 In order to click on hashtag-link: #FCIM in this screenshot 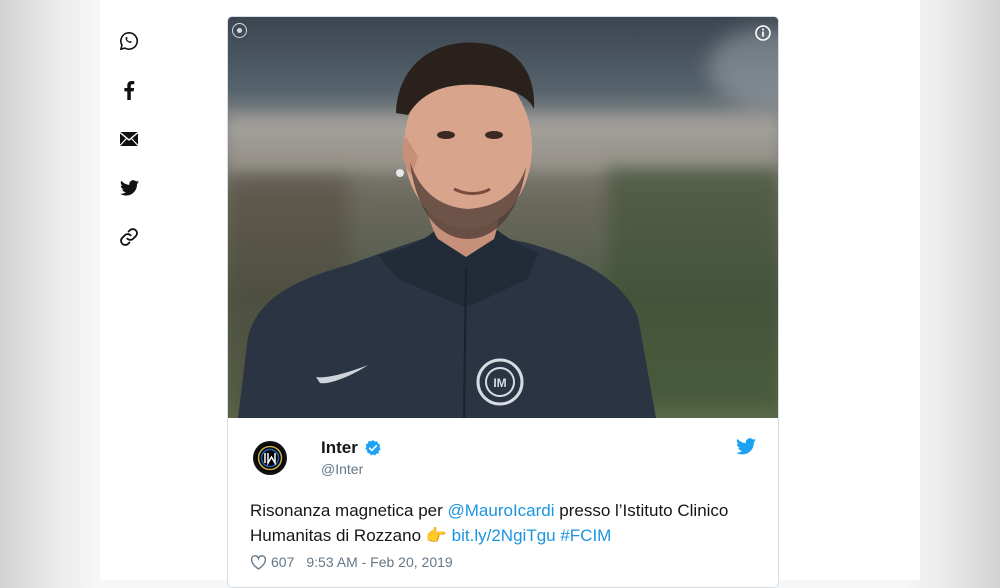, I will do `click(585, 535)`.